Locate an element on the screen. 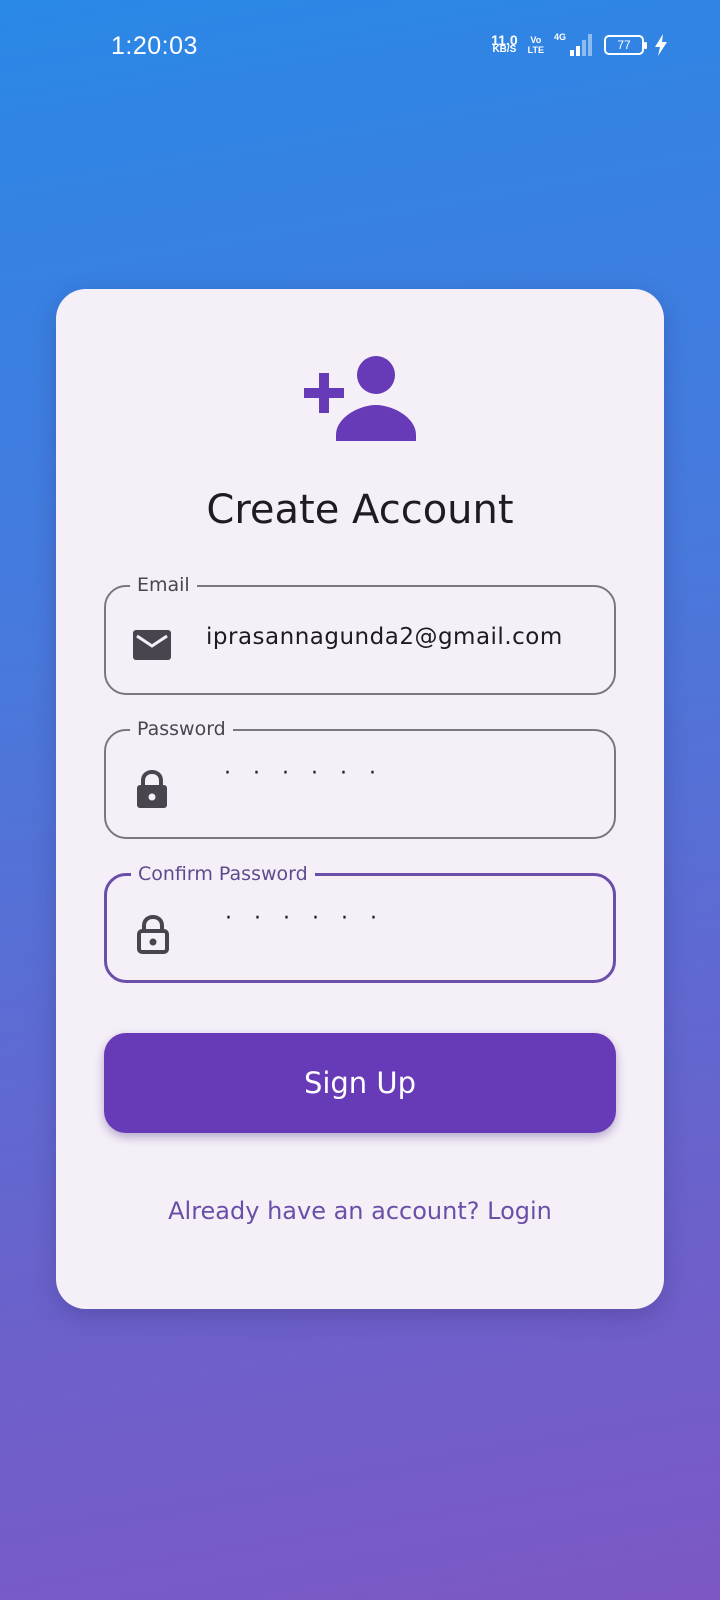  add-user-icon is located at coordinates (360, 398).